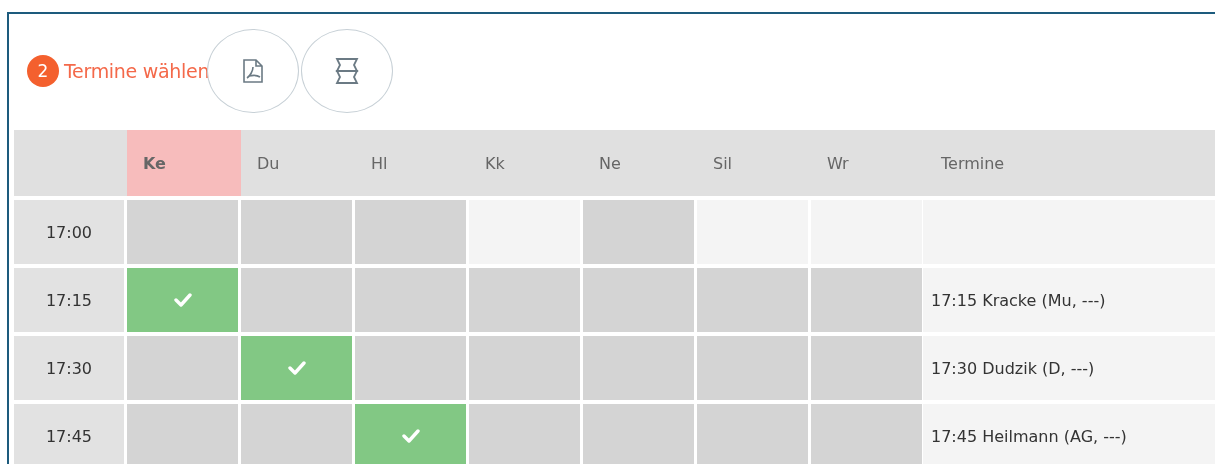  Describe the element at coordinates (1070, 163) in the screenshot. I see `column-header: Termine` at that location.